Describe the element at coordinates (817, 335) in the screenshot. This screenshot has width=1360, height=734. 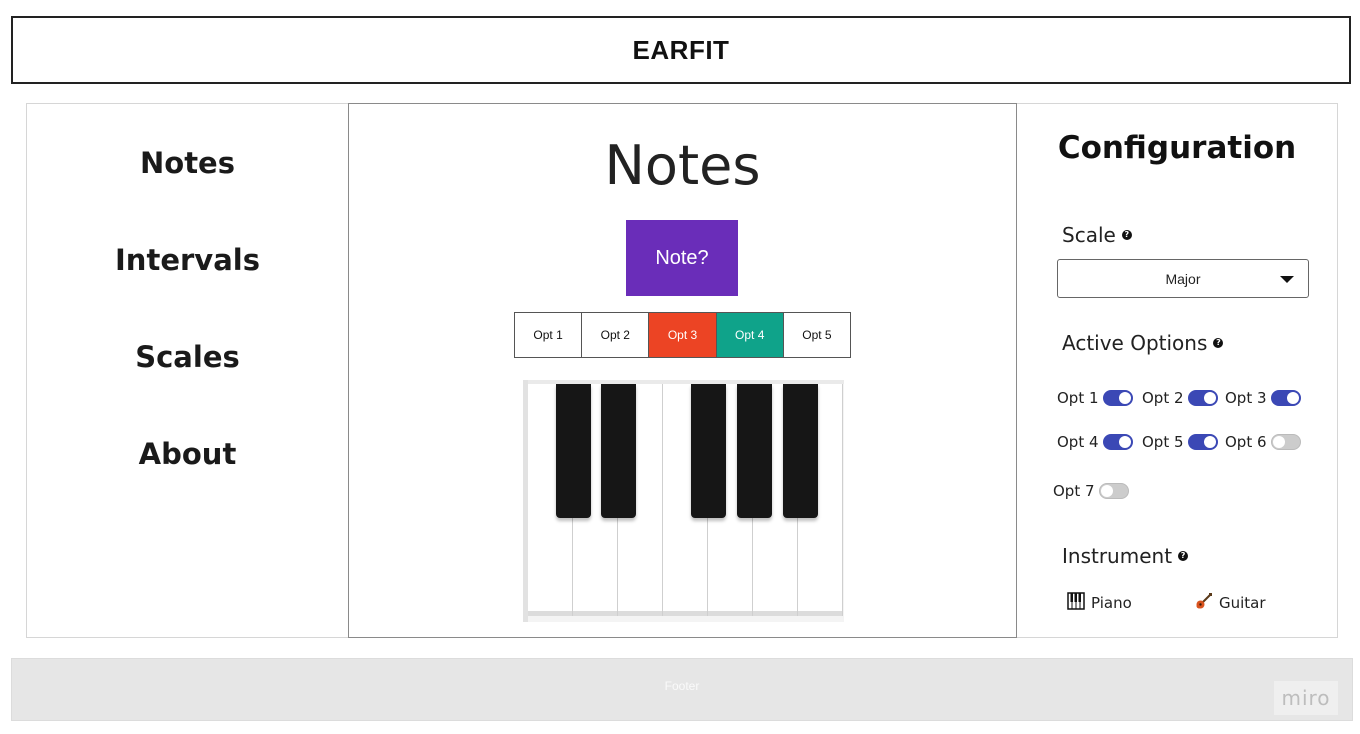
I see `answer-option-5: Opt 5` at that location.